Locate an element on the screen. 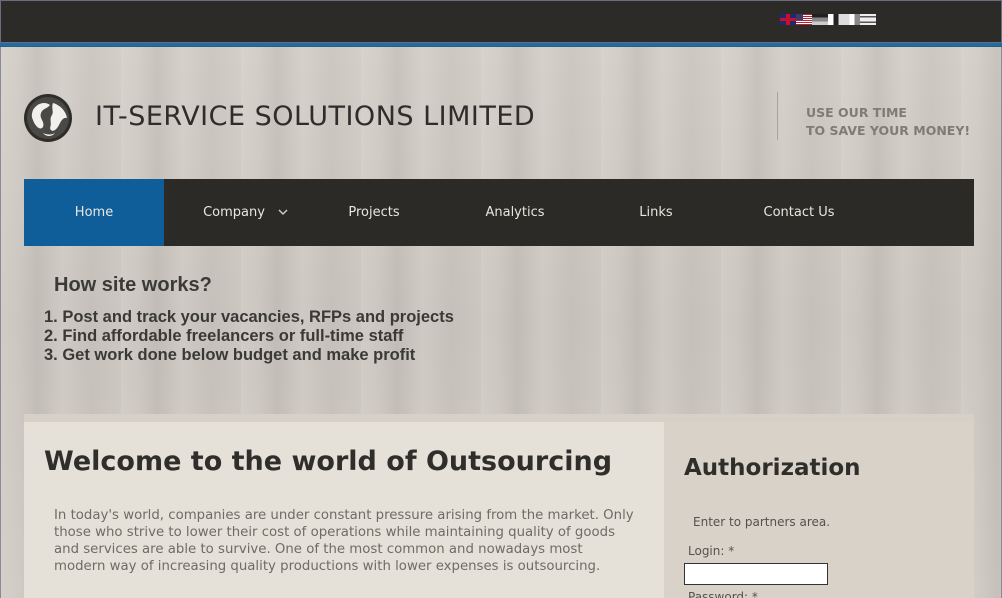  flag-it-icon is located at coordinates (852, 19).